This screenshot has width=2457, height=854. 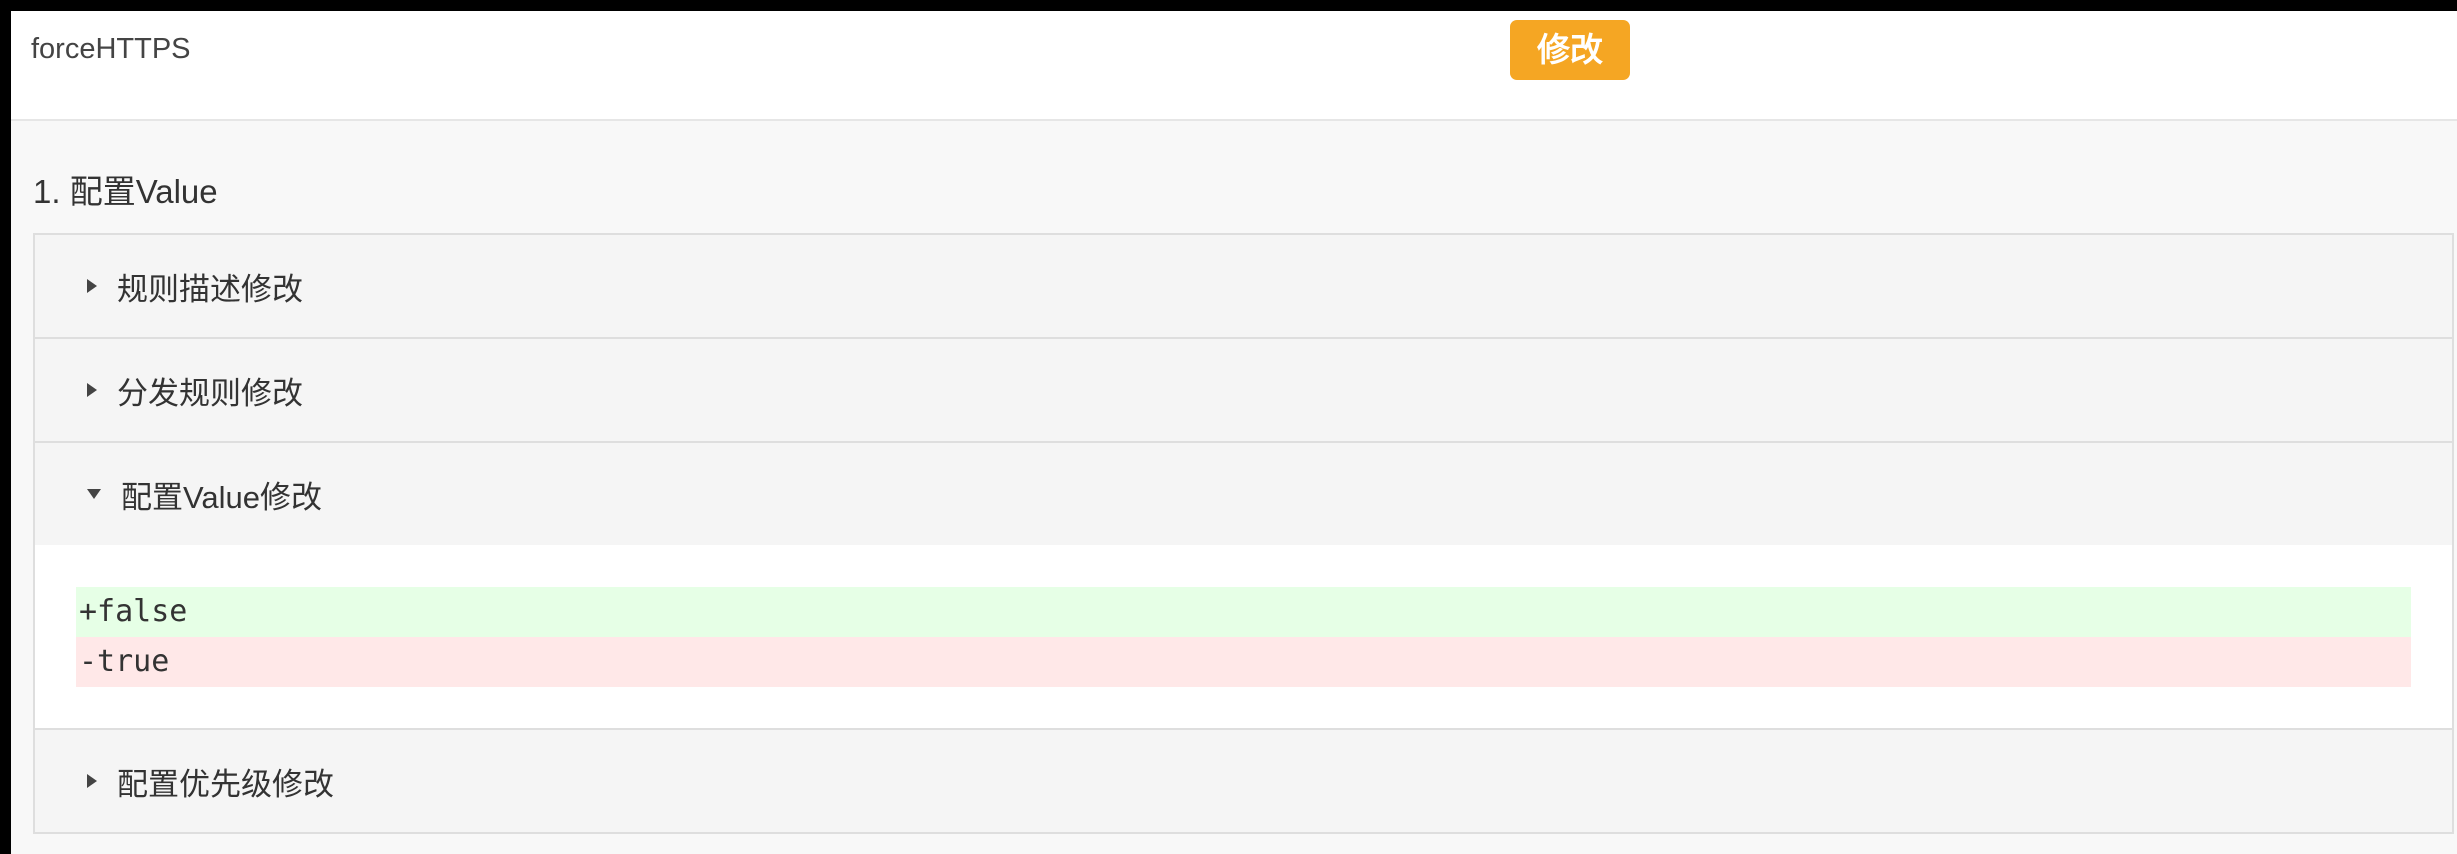 I want to click on accordion-label: 分发规则修改, so click(x=210, y=393).